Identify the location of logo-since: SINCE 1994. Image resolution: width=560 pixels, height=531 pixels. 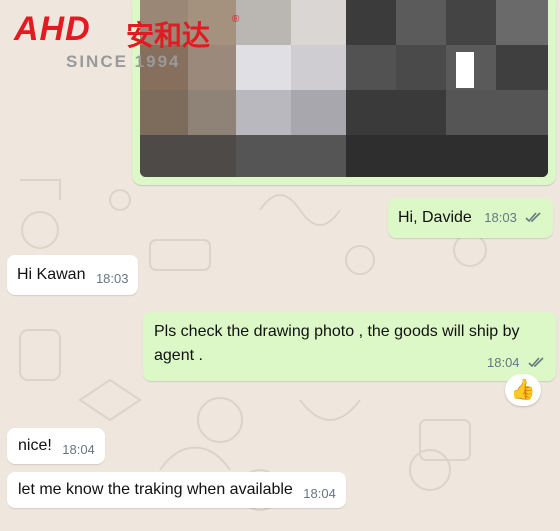
(123, 61).